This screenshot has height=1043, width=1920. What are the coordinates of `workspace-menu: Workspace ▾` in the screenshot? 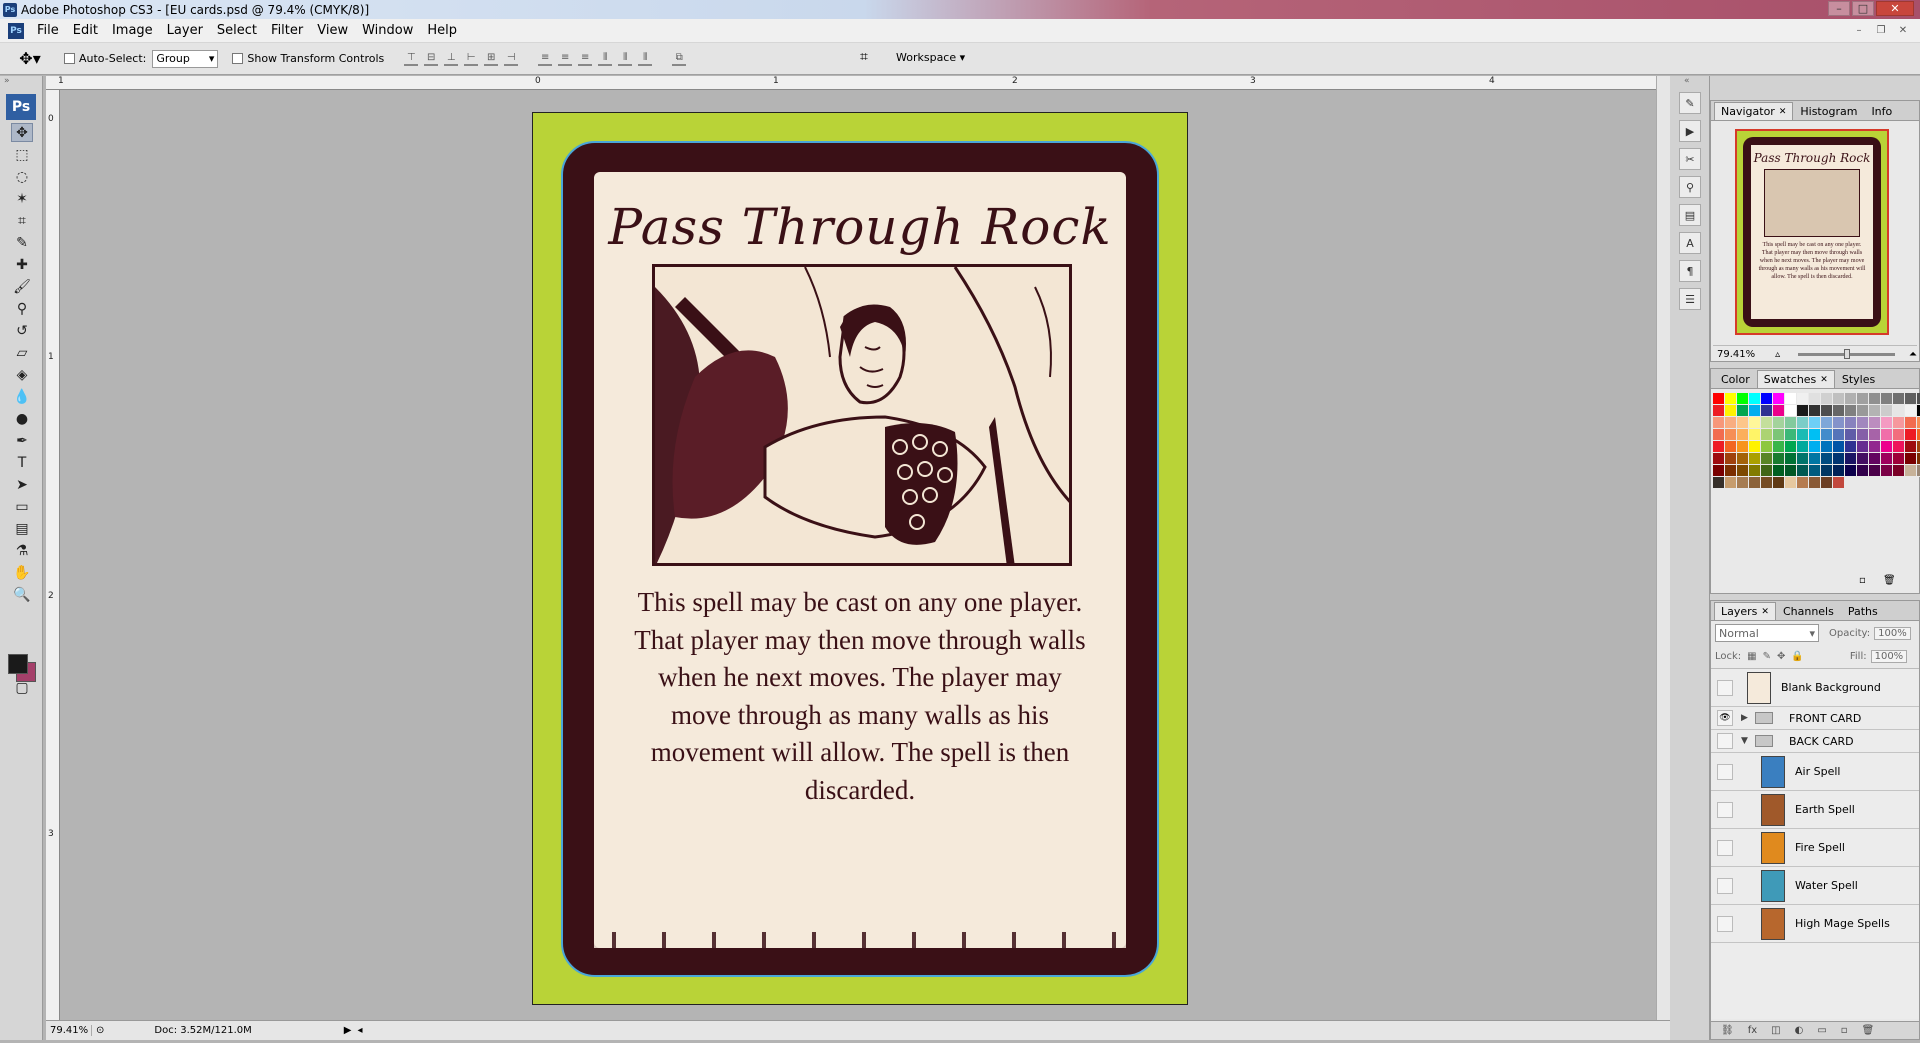 It's located at (930, 57).